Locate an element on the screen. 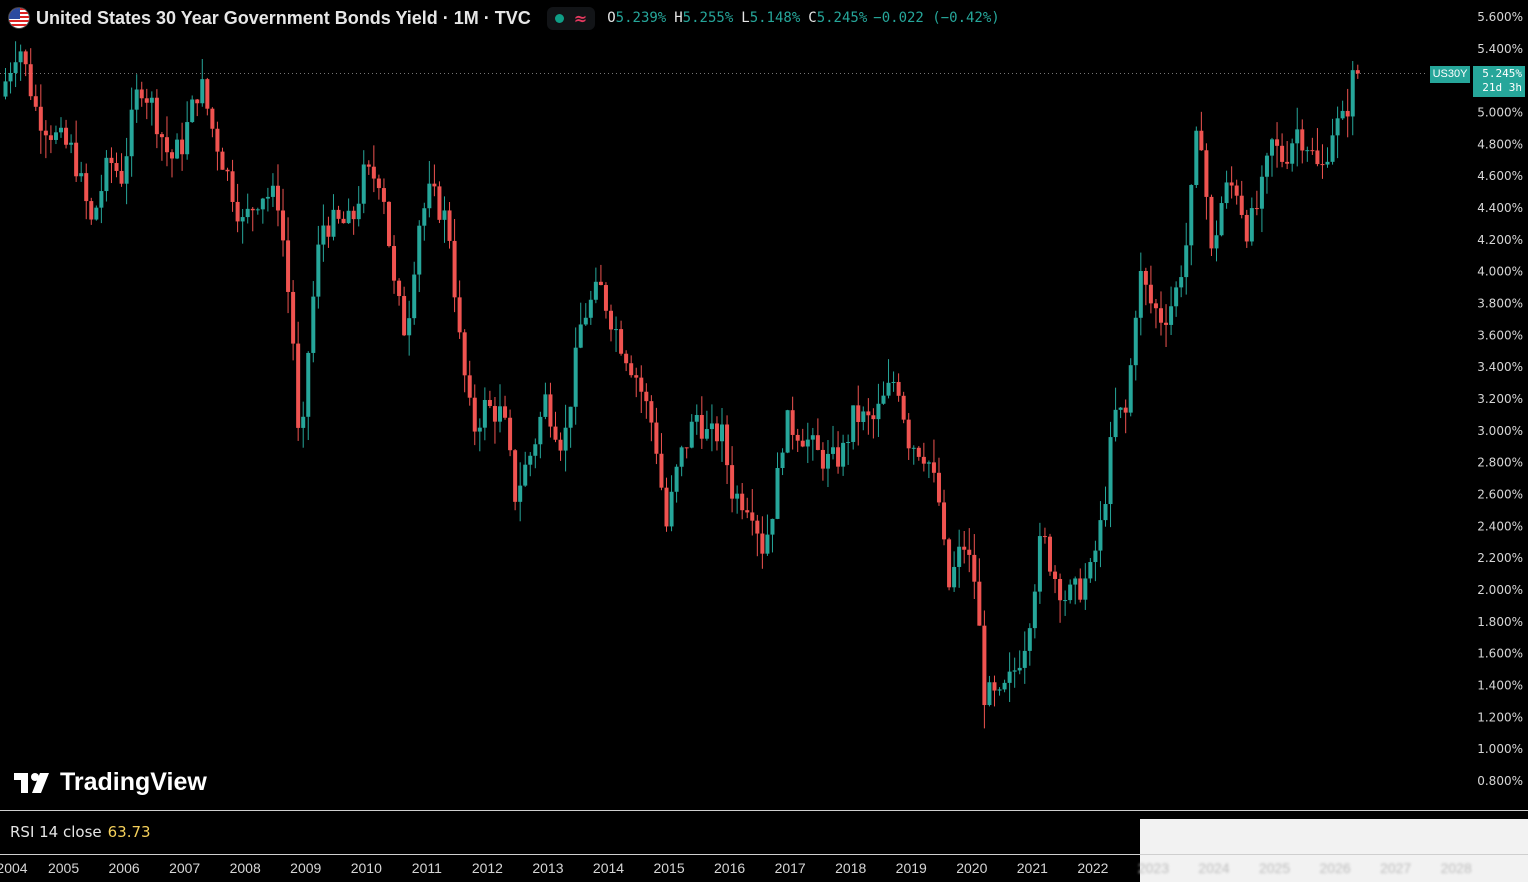 The width and height of the screenshot is (1528, 882). y-tick-label: 0.800% is located at coordinates (1500, 781).